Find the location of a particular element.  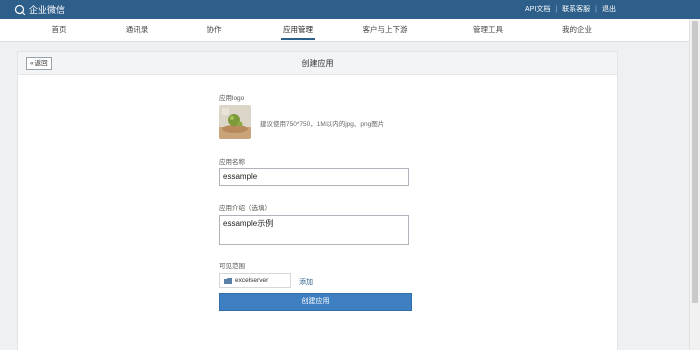

nav-collaboration: 协作 is located at coordinates (214, 30).